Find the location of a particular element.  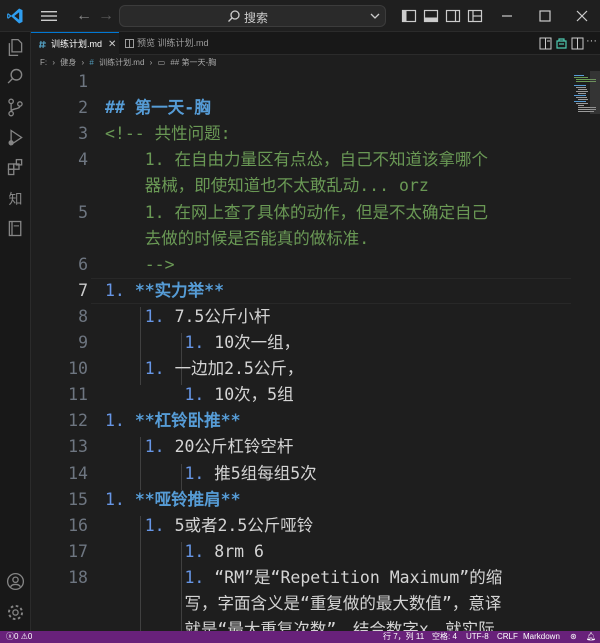

code-line: 16 1. 5或者2.5公斤哑铃 is located at coordinates (301, 526).